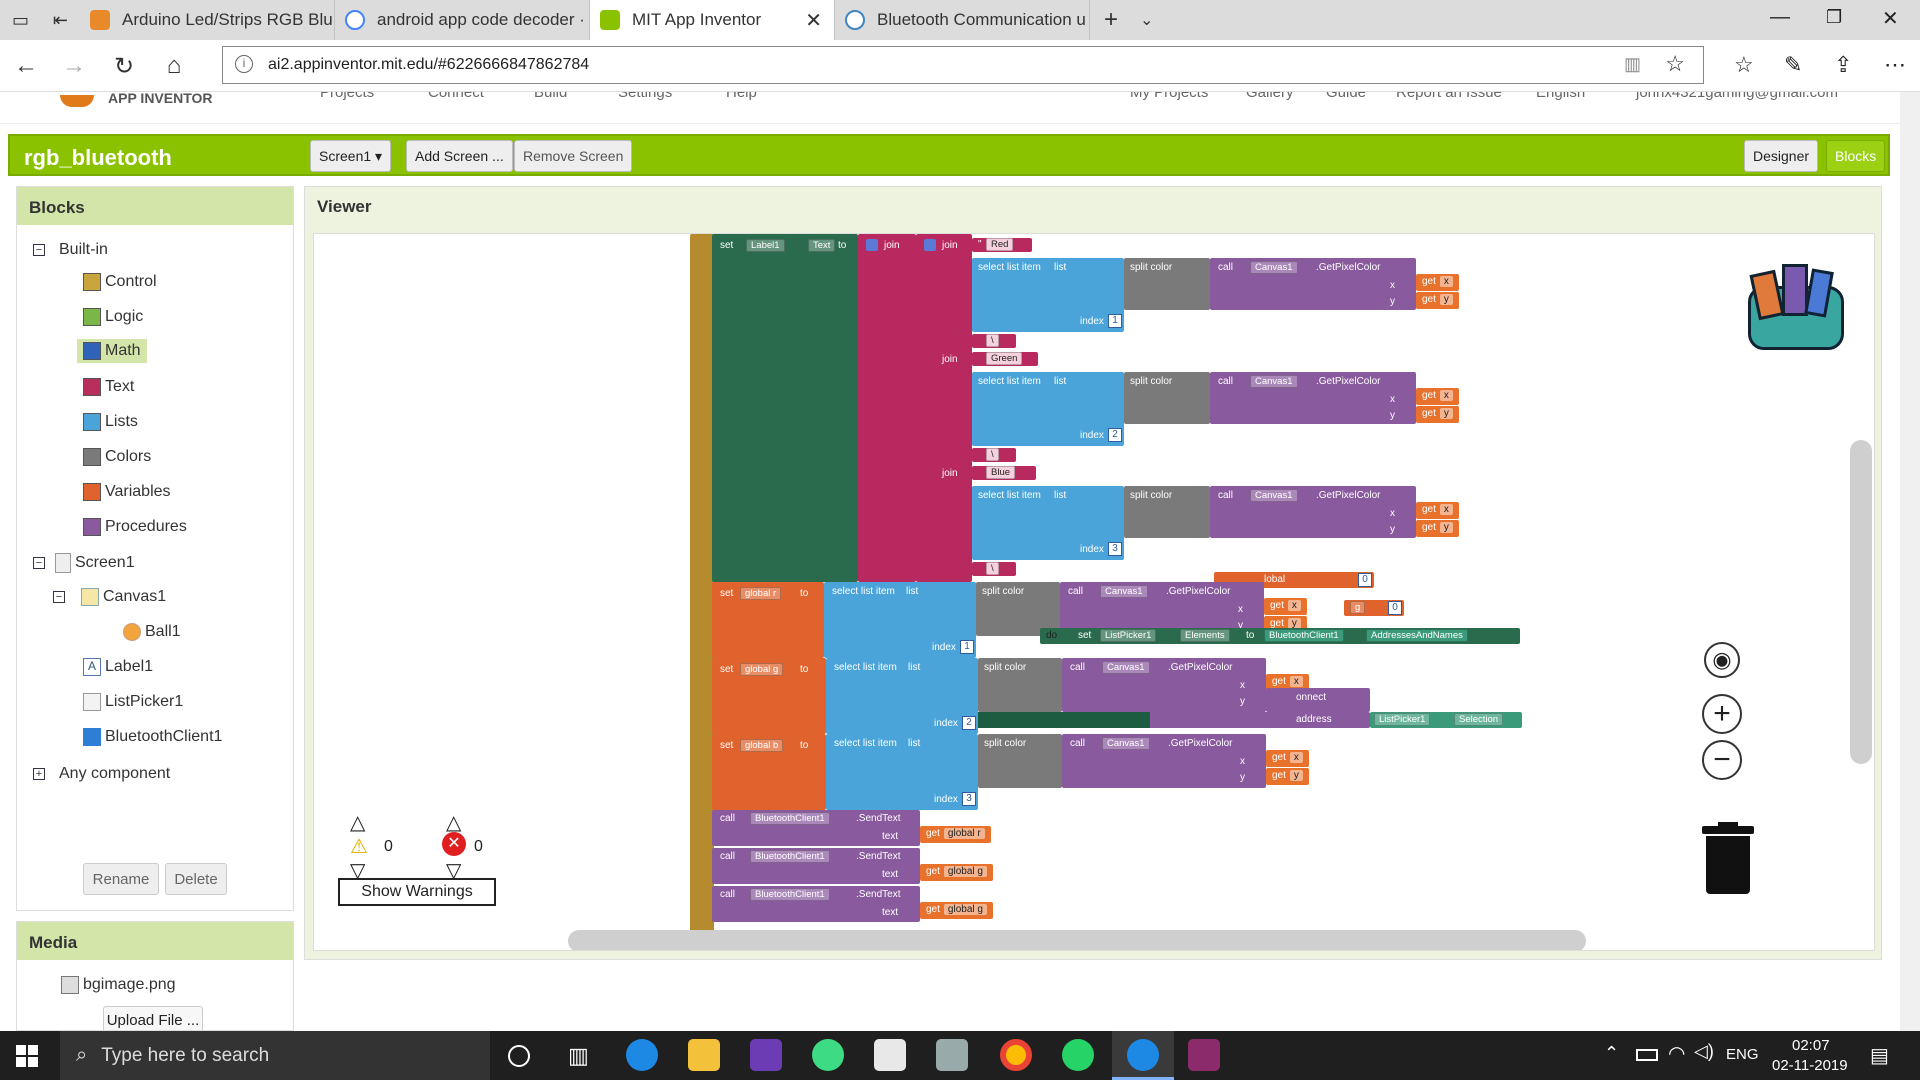  Describe the element at coordinates (1704, 1051) in the screenshot. I see `volume-icon: ◁)` at that location.